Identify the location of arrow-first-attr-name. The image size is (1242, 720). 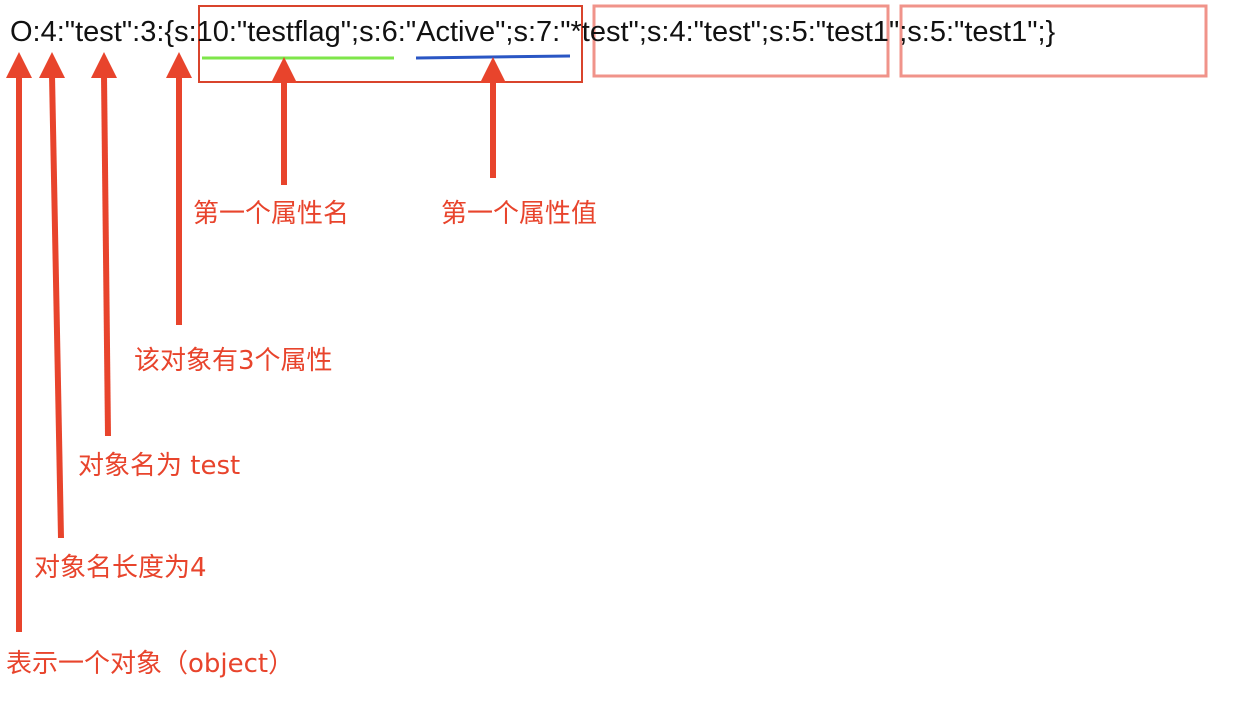
(284, 121).